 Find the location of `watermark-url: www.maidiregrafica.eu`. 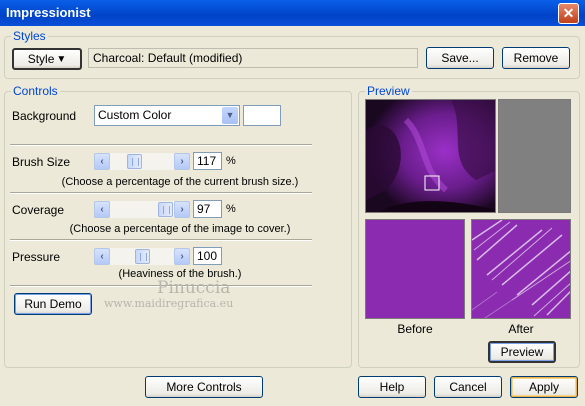

watermark-url: www.maidiregrafica.eu is located at coordinates (169, 303).